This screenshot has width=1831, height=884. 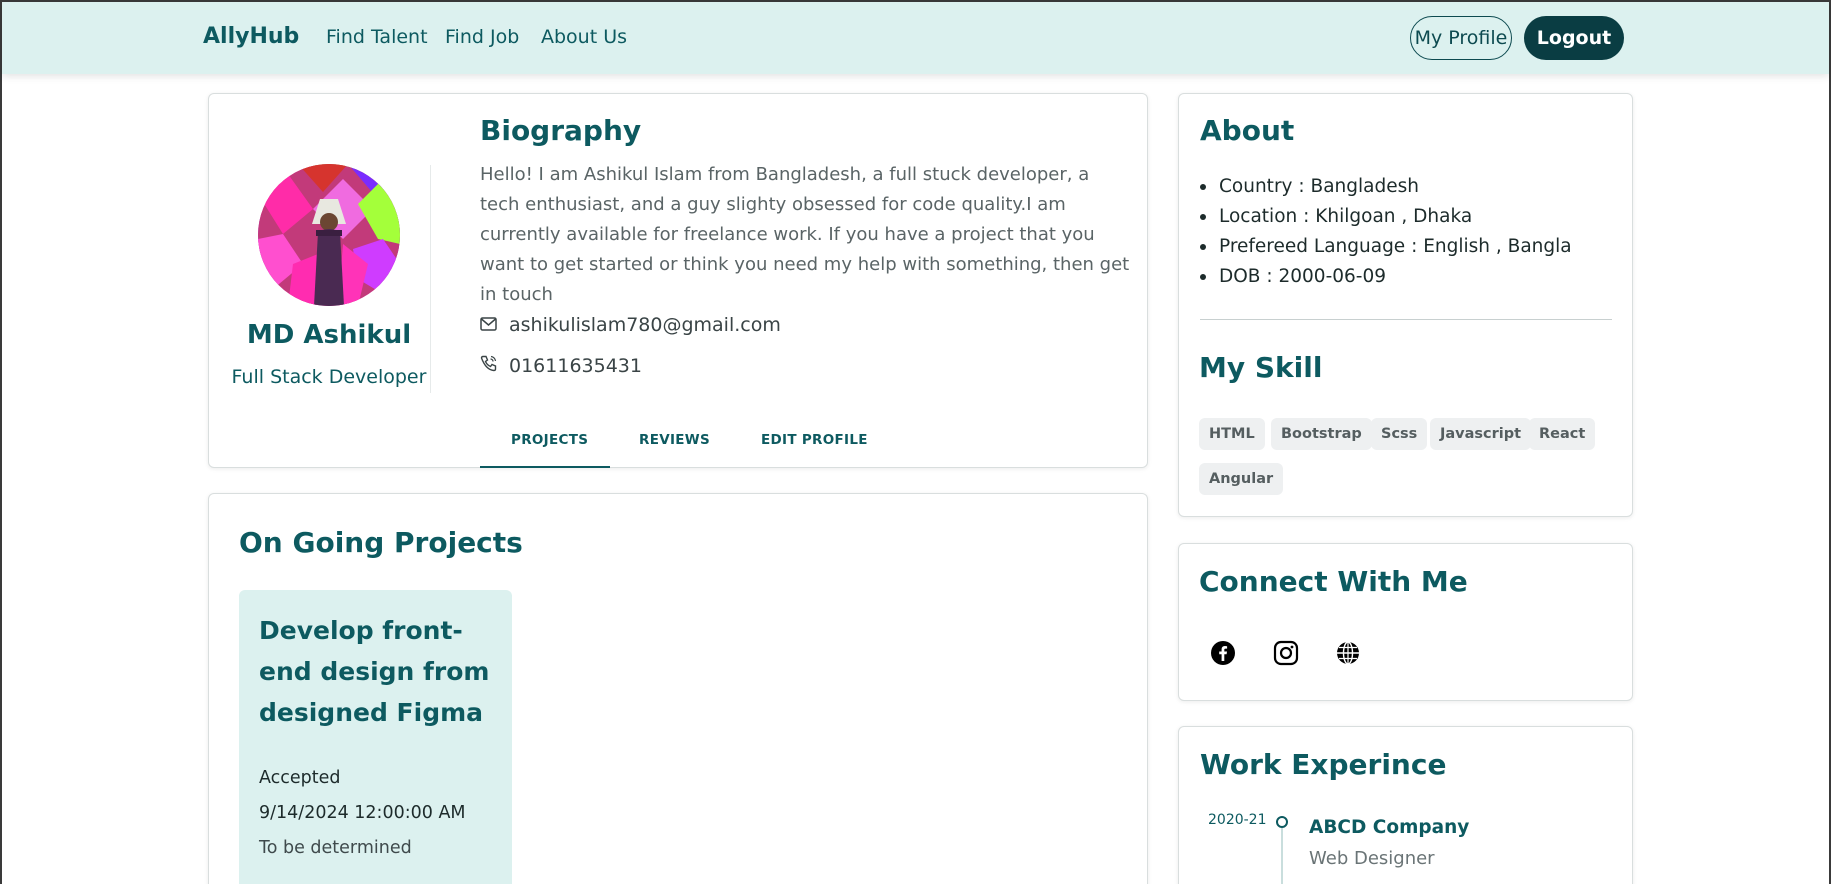 What do you see at coordinates (1481, 434) in the screenshot?
I see `skill-tag: Javascript` at bounding box center [1481, 434].